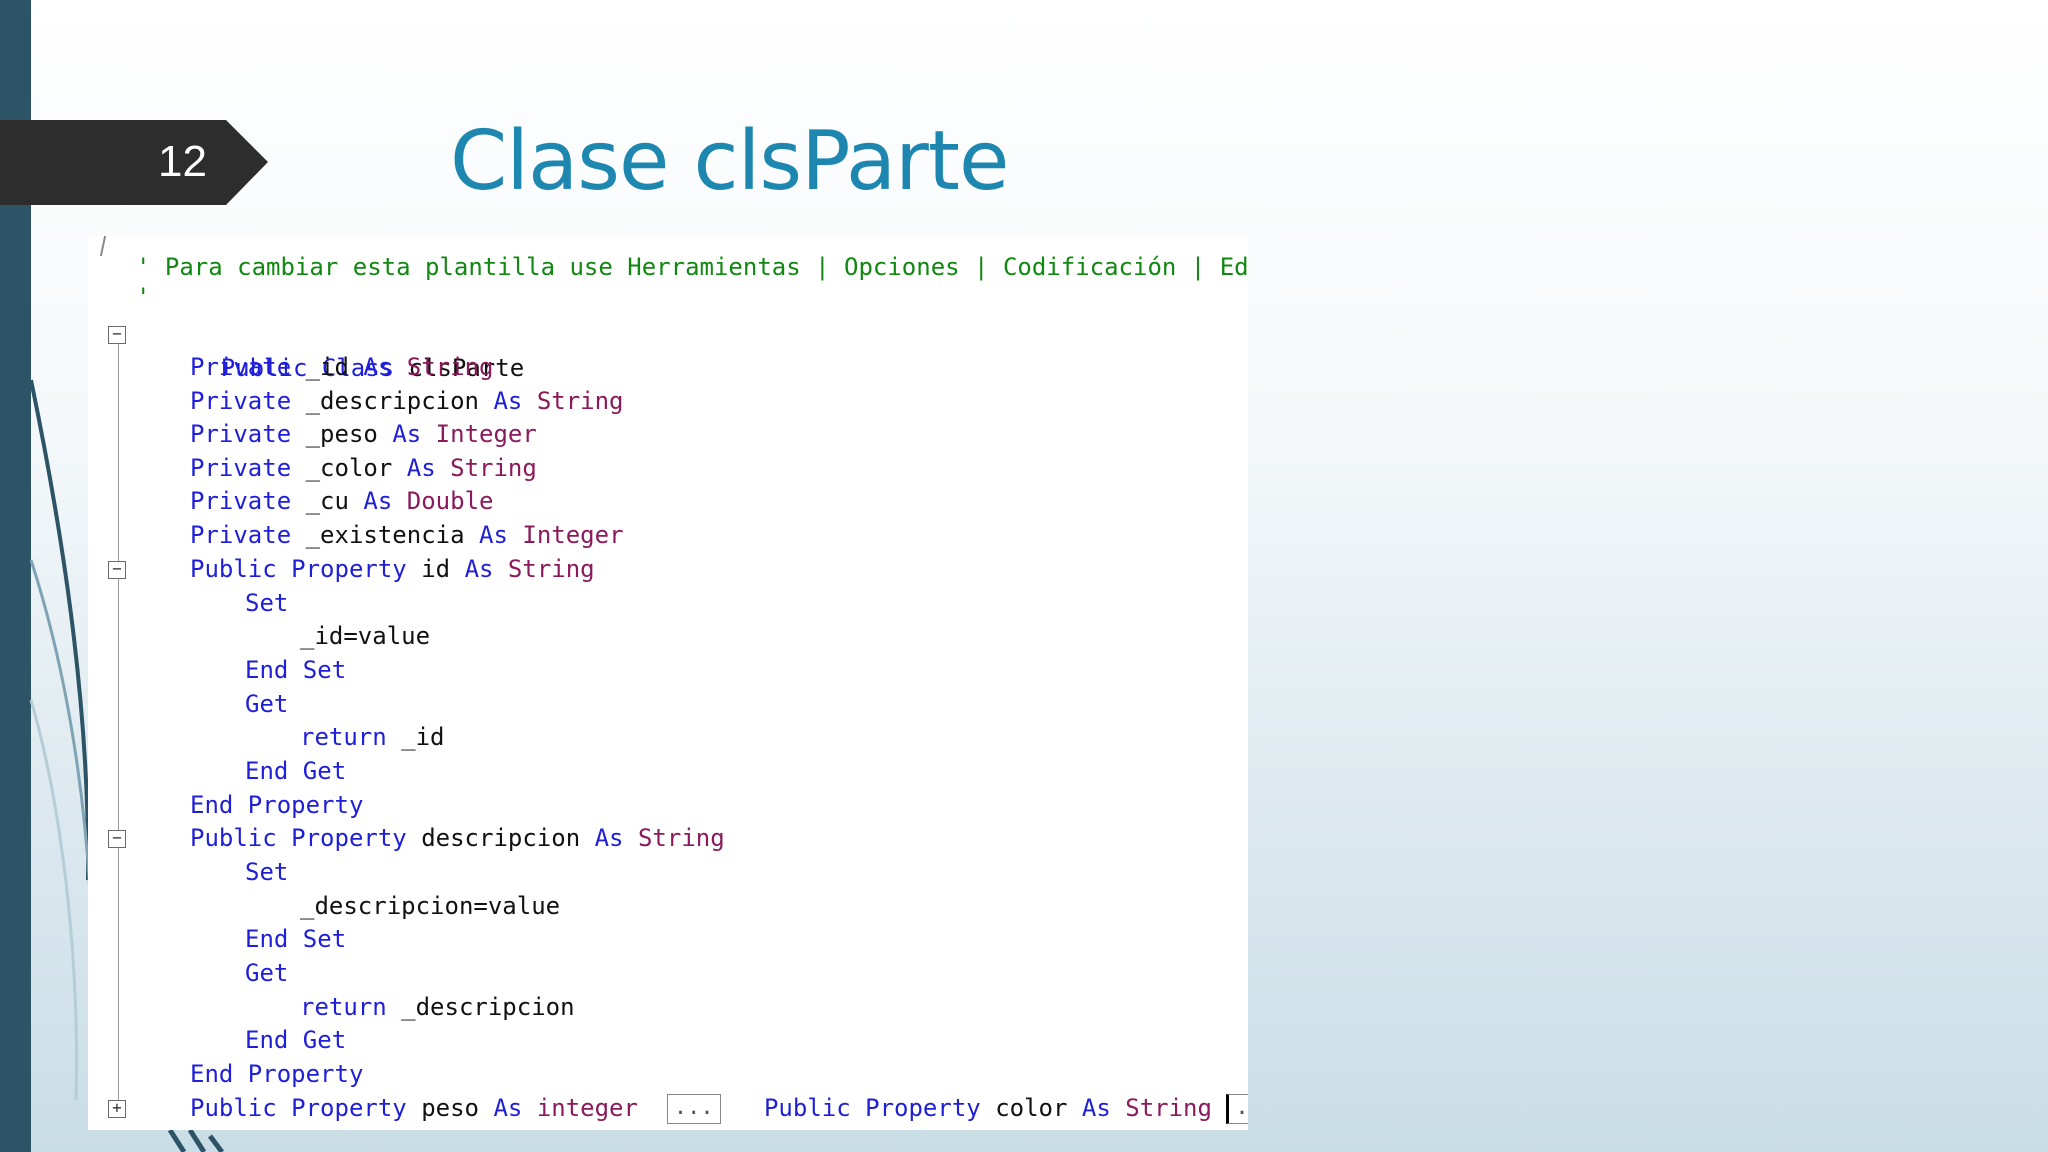 The image size is (2048, 1152). I want to click on code-line-field: Private _color As String, so click(363, 468).